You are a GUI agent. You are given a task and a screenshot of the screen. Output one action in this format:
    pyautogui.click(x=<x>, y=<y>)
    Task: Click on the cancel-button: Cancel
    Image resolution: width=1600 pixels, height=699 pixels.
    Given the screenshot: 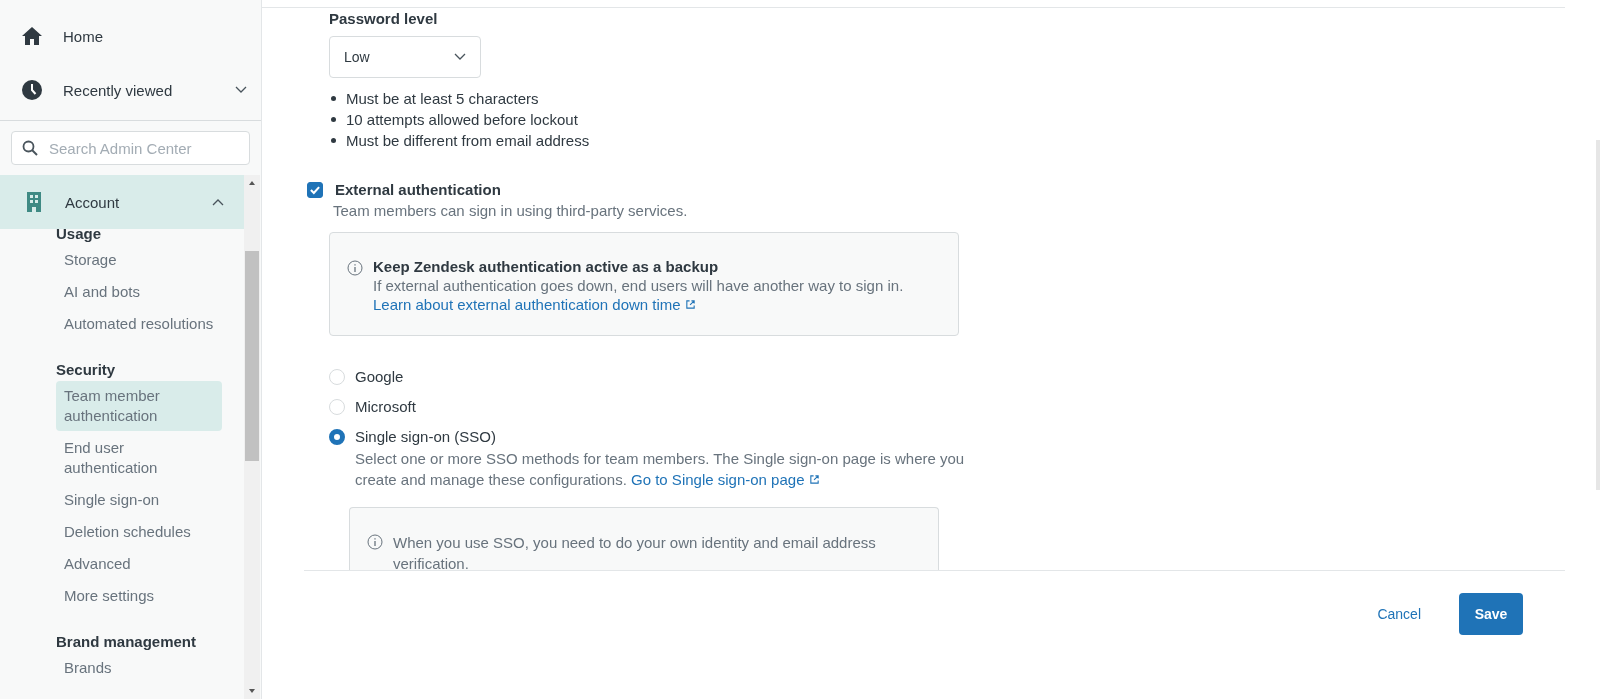 What is the action you would take?
    pyautogui.click(x=1399, y=614)
    